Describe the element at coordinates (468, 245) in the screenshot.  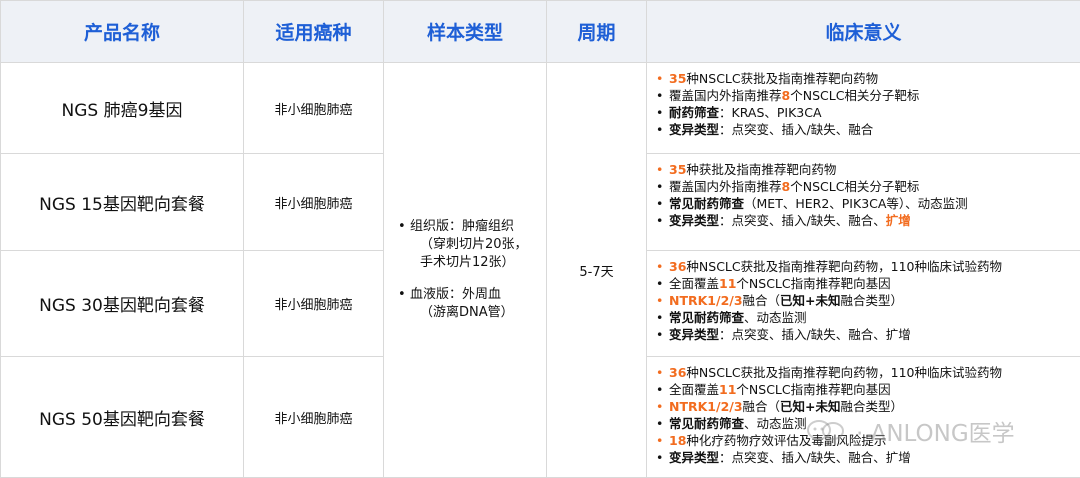
I see `sample-tissue: 组织版：肿瘤组织 （穿刺切片20张， 手术切片12张）` at that location.